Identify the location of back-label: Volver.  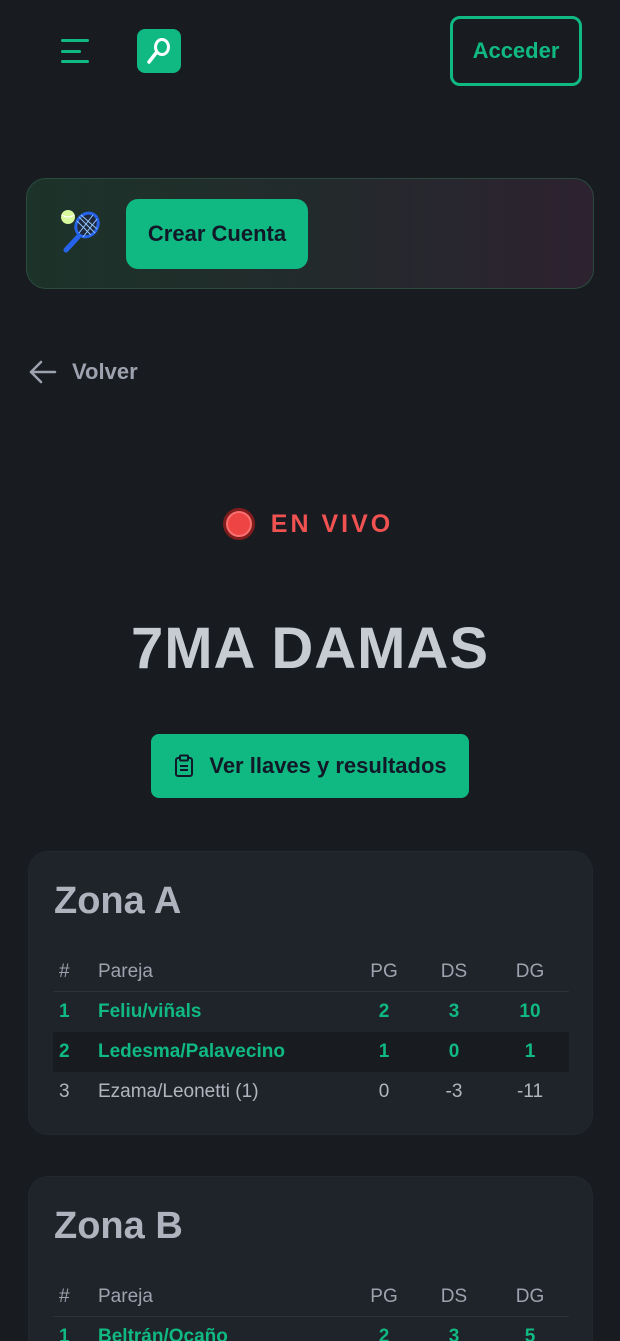
(105, 371).